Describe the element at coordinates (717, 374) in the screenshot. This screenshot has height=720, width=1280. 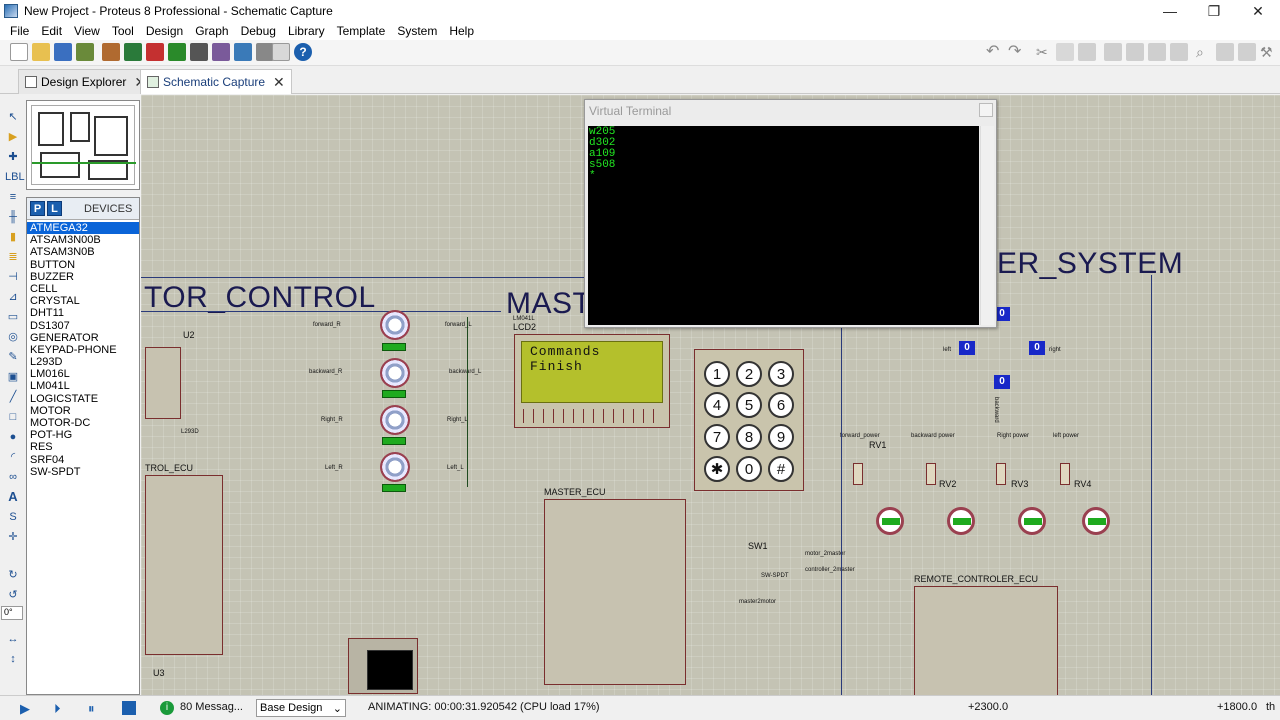
I see `keypad-key-1: 1` at that location.